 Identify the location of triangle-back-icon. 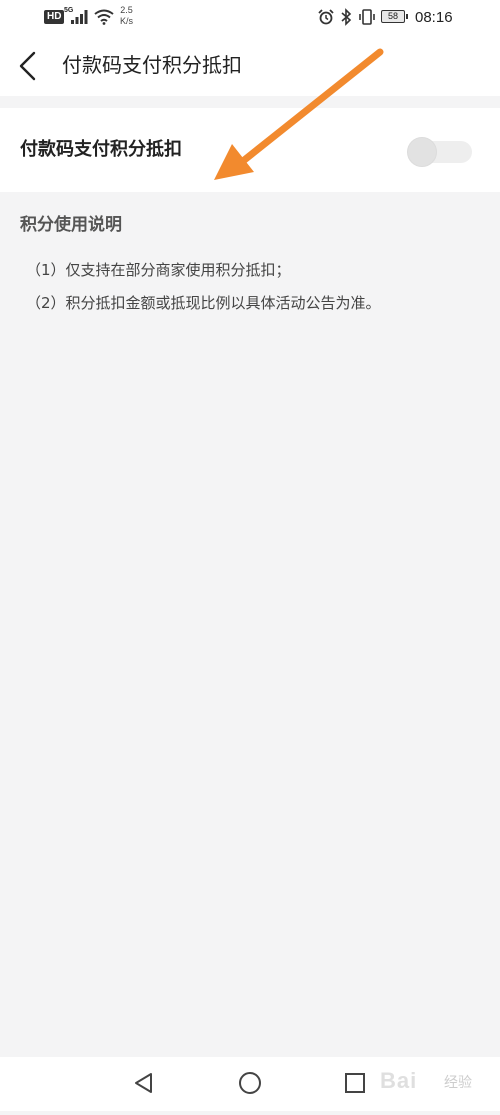
(143, 1083).